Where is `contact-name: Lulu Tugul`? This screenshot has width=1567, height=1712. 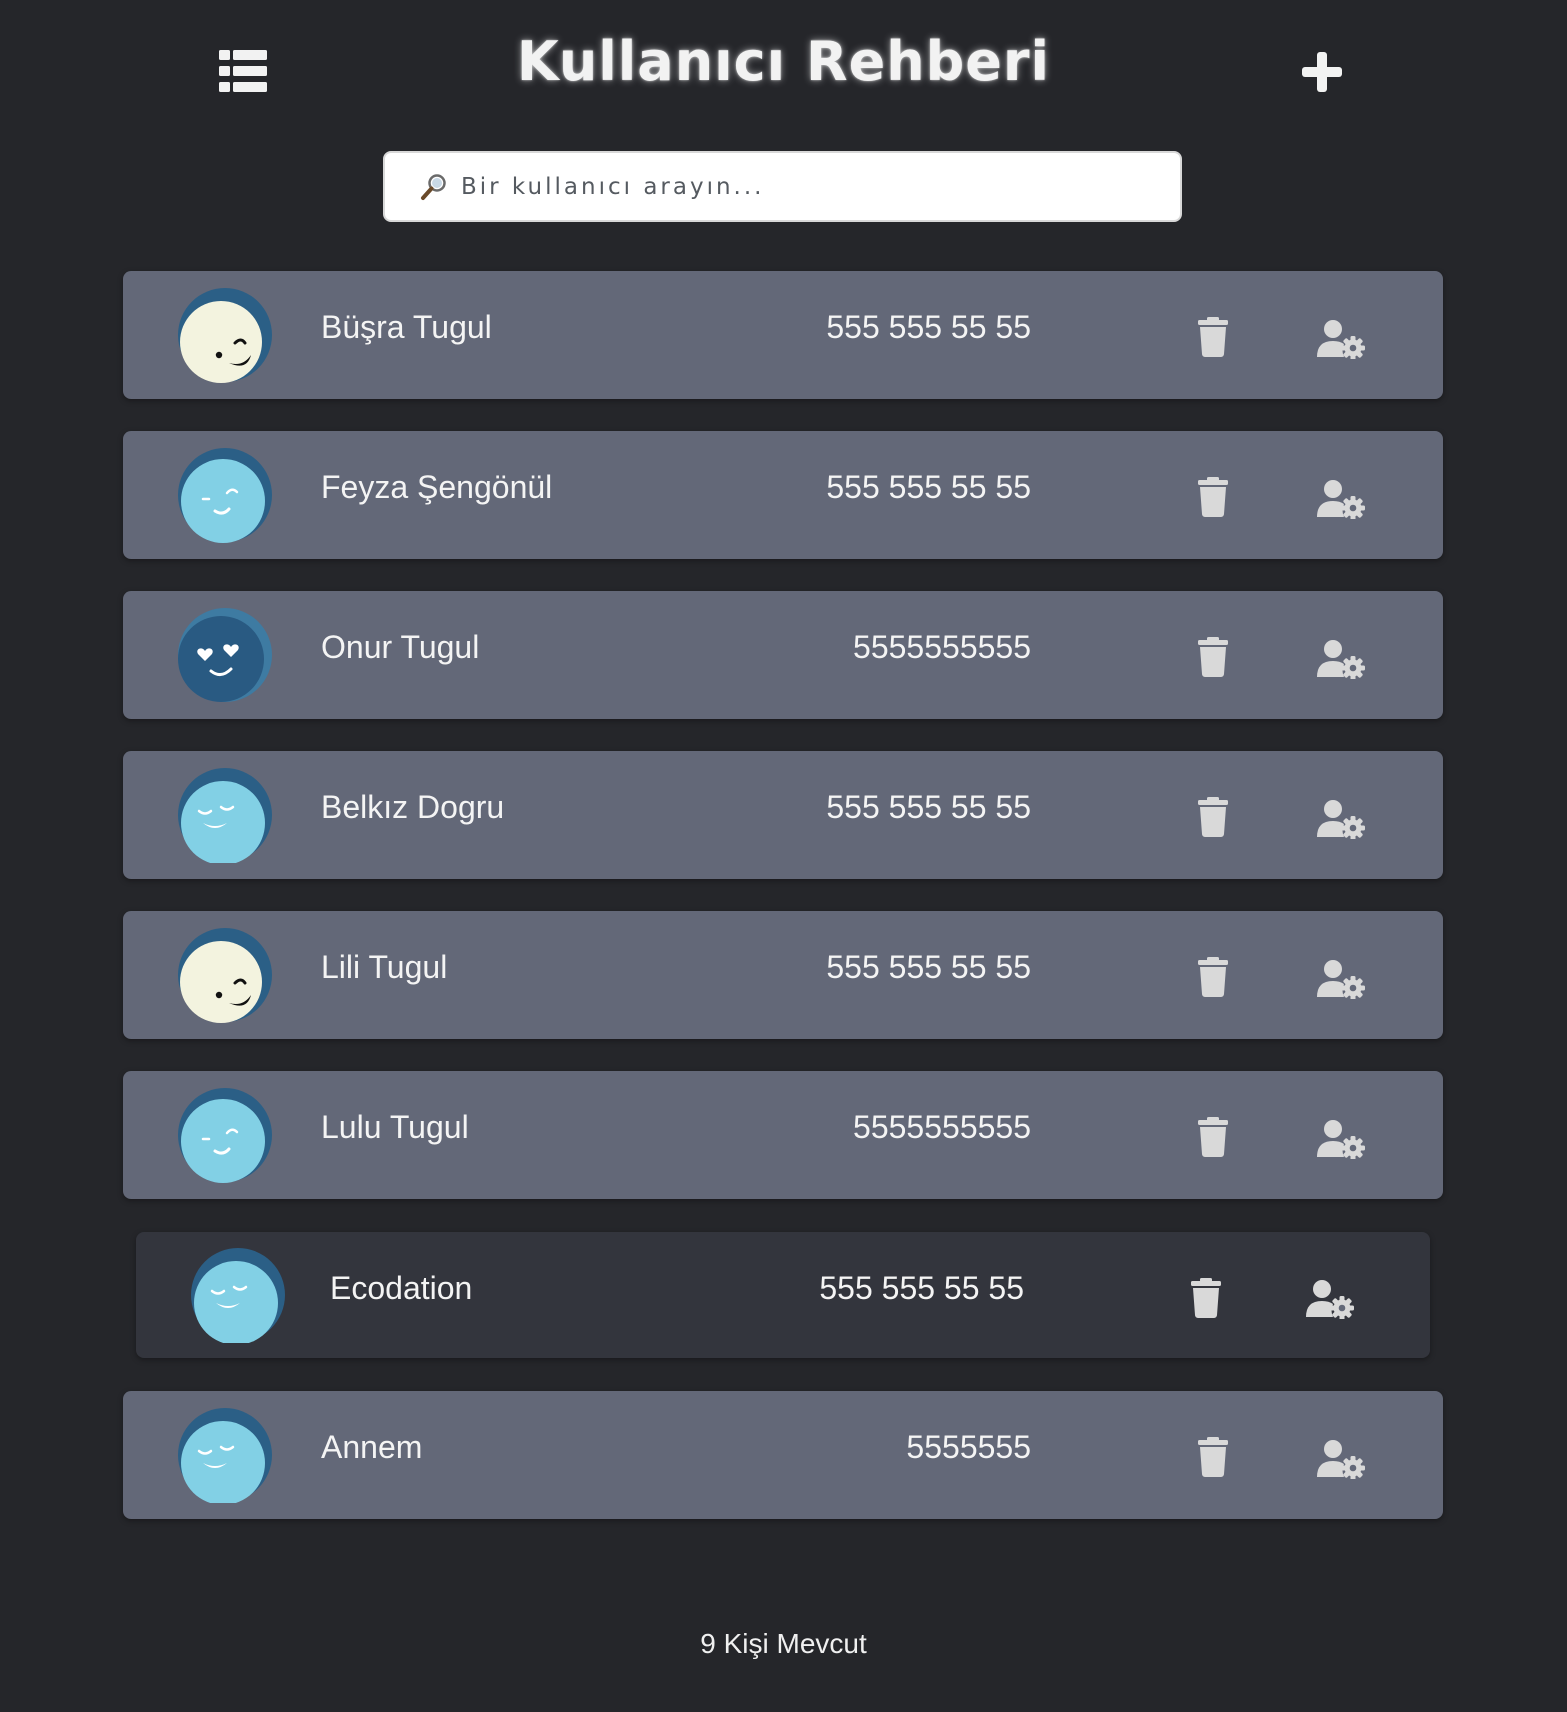 contact-name: Lulu Tugul is located at coordinates (395, 1127).